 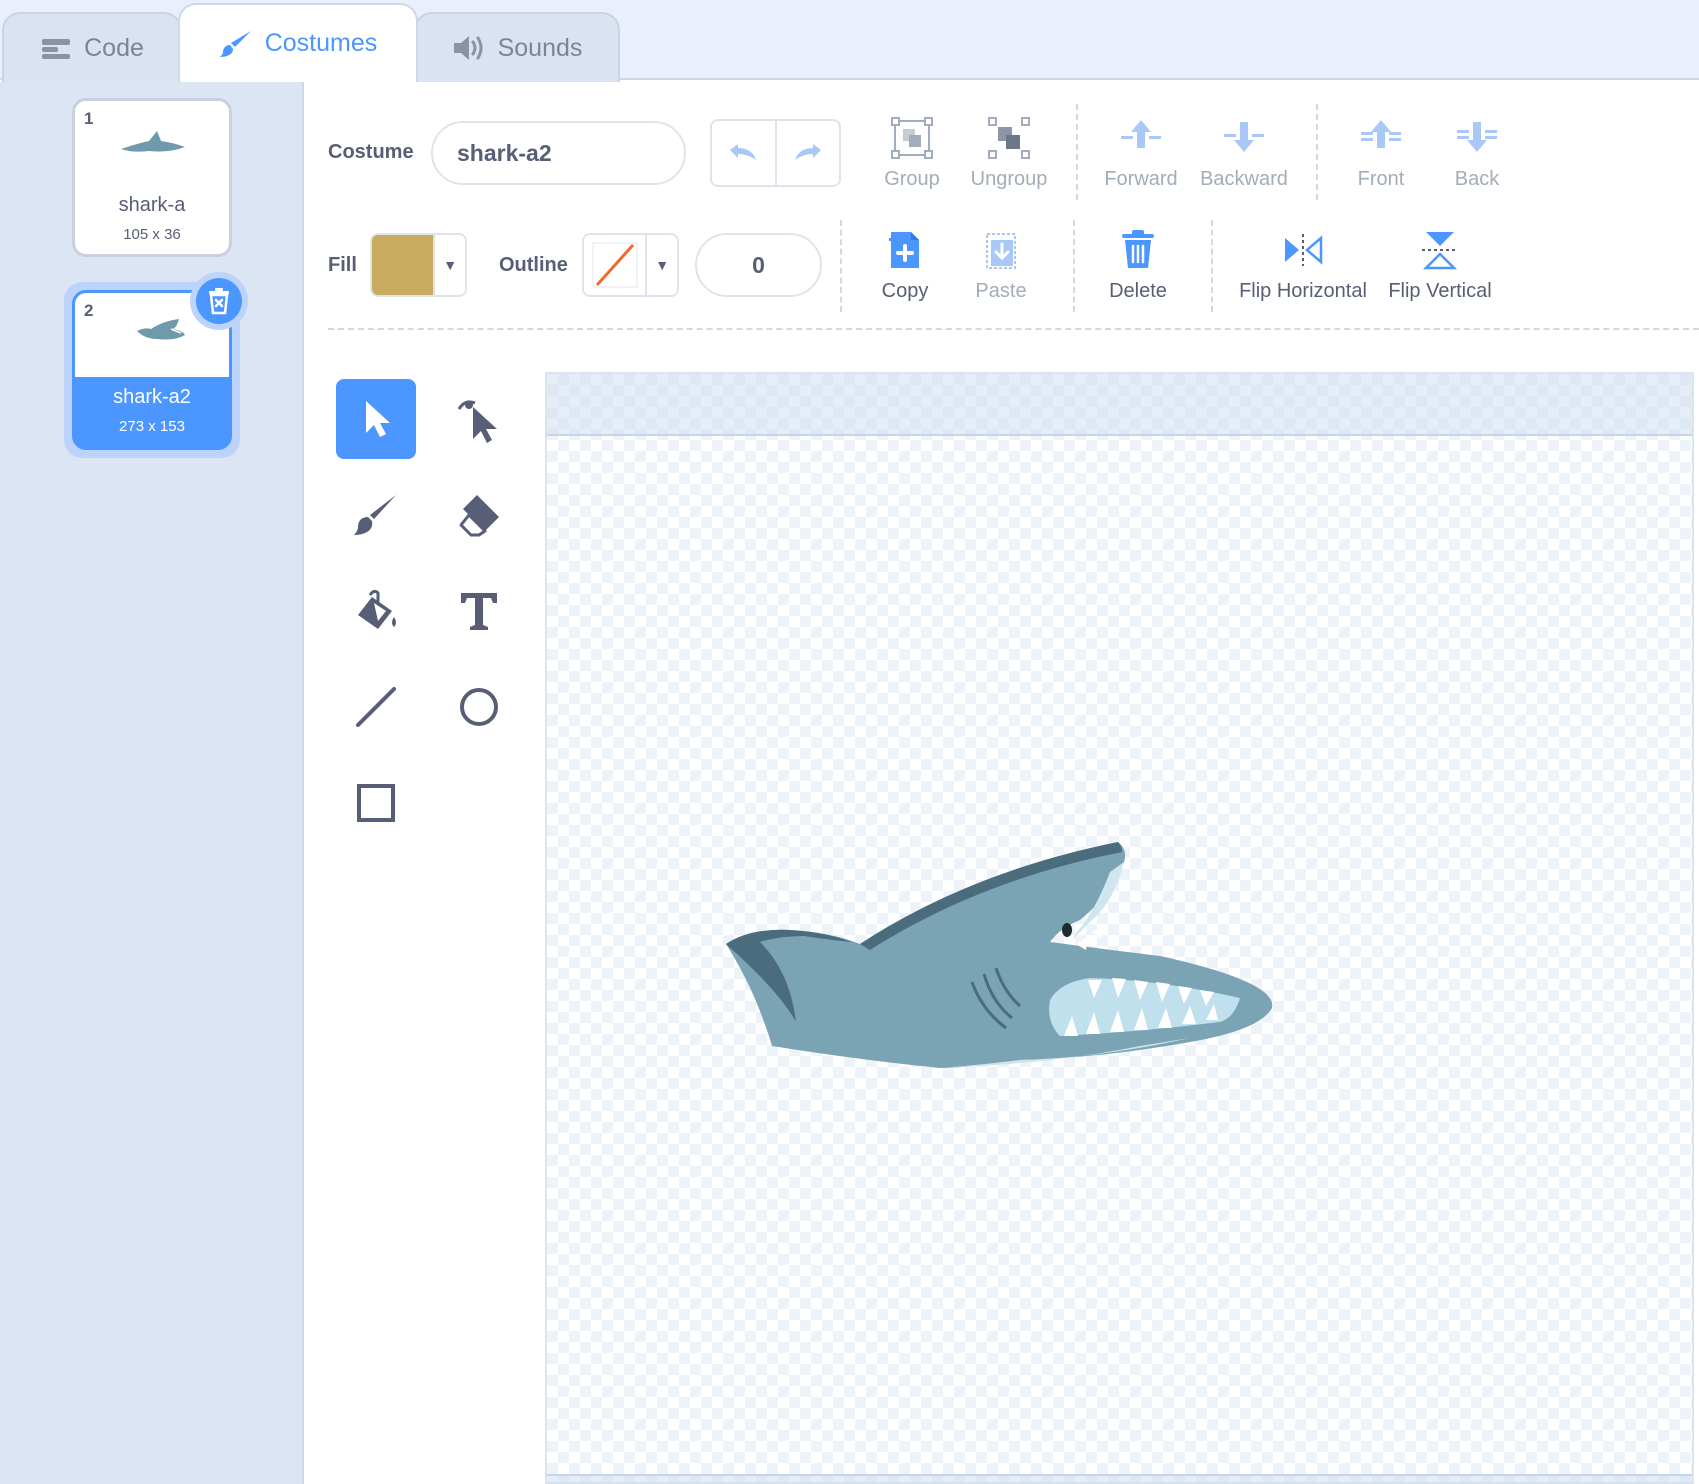 What do you see at coordinates (1304, 250) in the screenshot?
I see `flip-horizontal-icon` at bounding box center [1304, 250].